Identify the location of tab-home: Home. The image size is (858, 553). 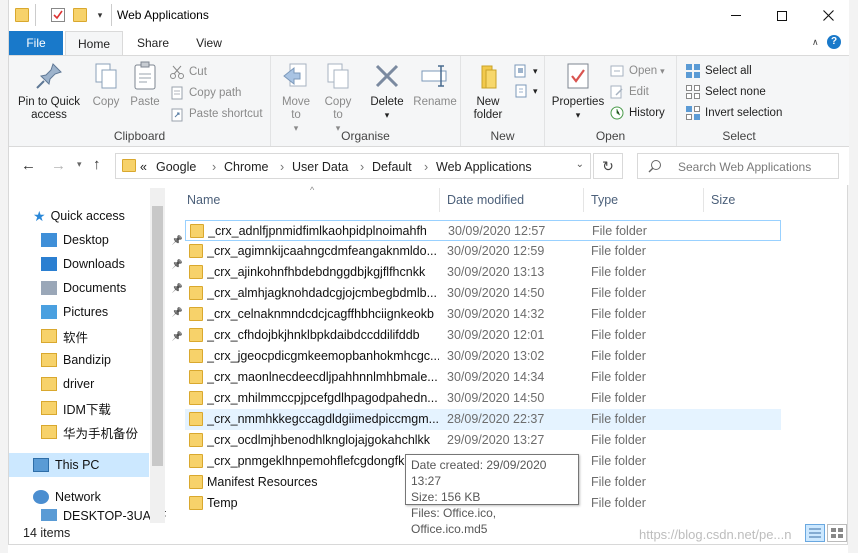
(94, 43).